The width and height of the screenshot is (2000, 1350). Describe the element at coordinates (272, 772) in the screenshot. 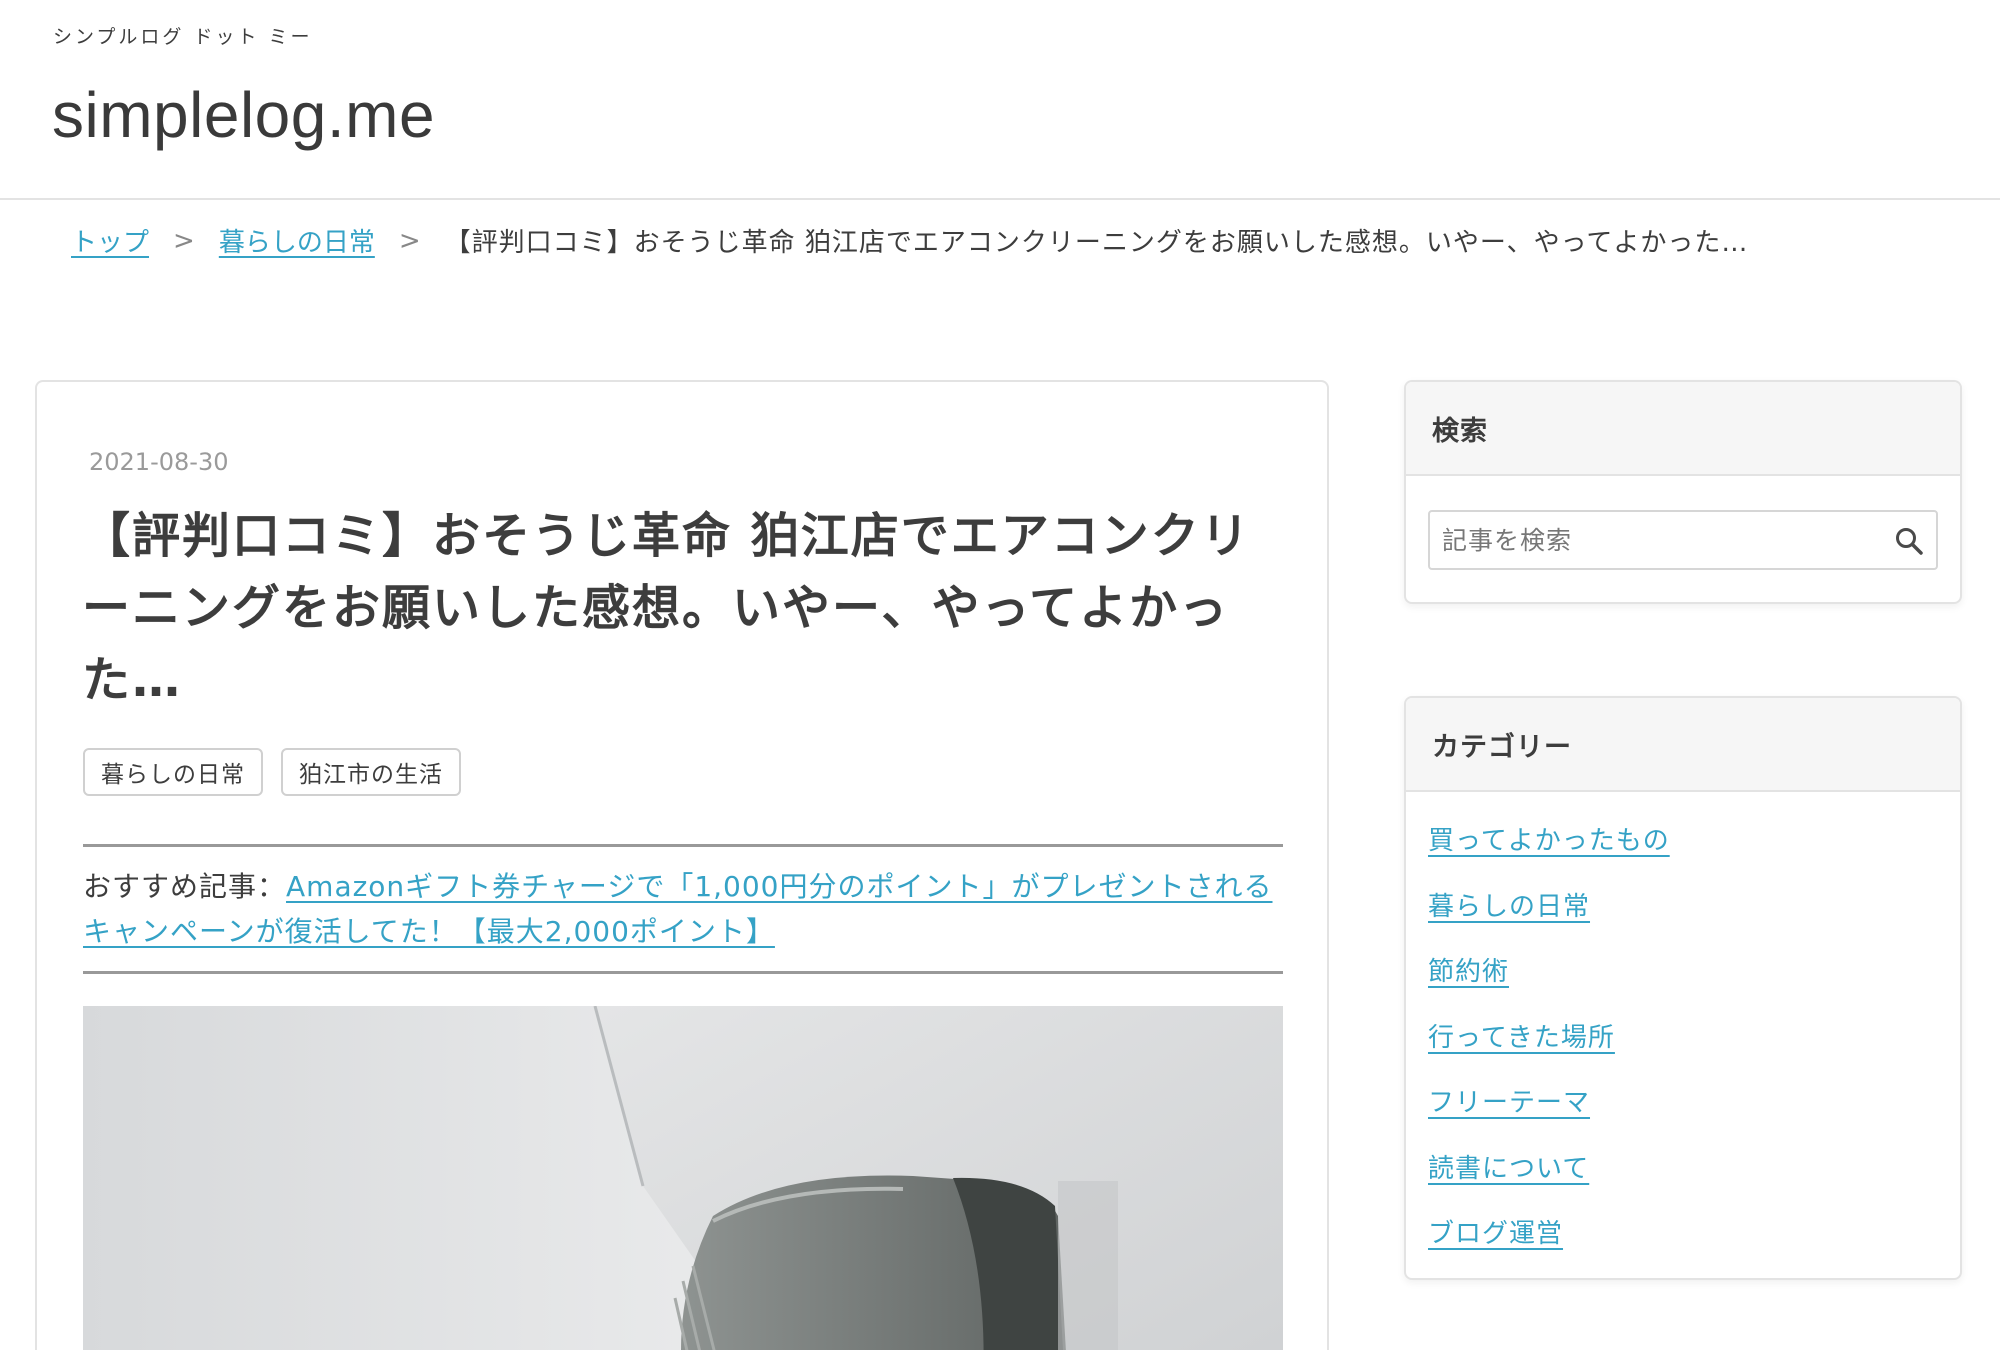

I see `tag-list: 暮らしの日常 狛江市の生活` at that location.